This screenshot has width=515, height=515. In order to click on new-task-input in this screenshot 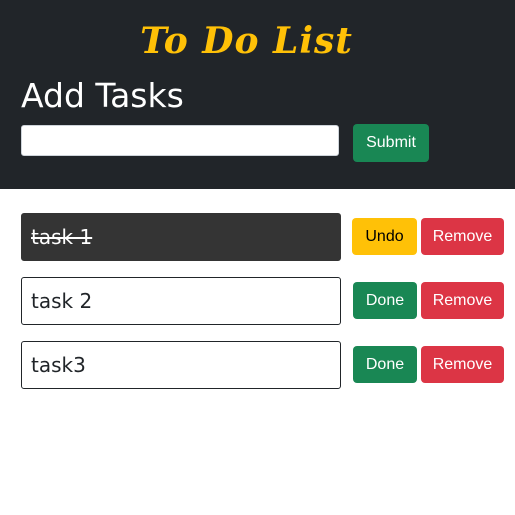, I will do `click(180, 140)`.